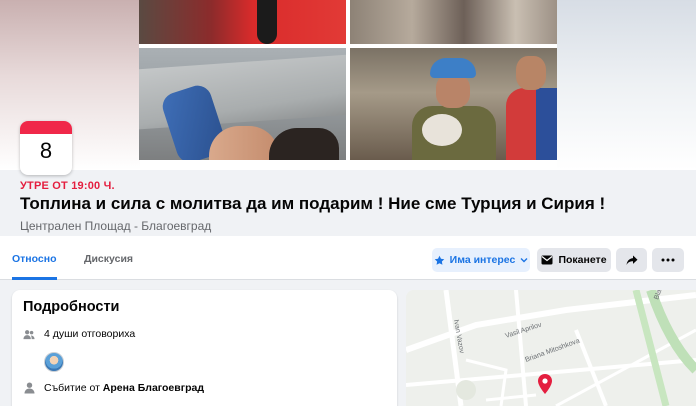 This screenshot has width=696, height=406. I want to click on organizer-row: Събитие от Арена Благоевград, so click(113, 388).